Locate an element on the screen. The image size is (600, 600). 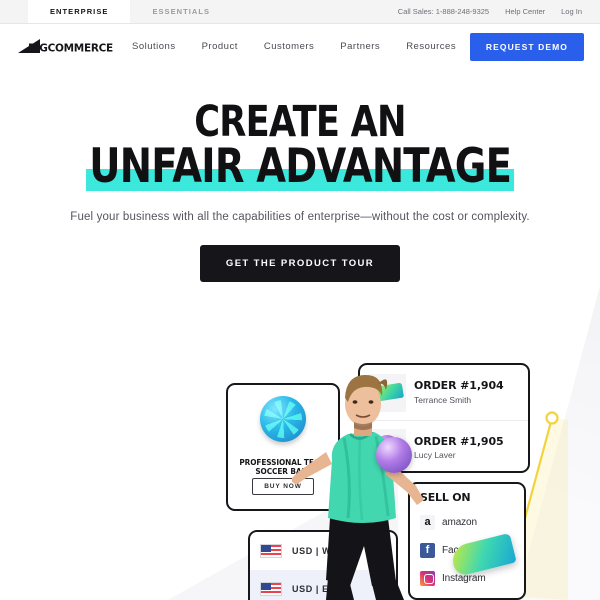
headline-line-1: CREATE AN is located at coordinates (300, 122).